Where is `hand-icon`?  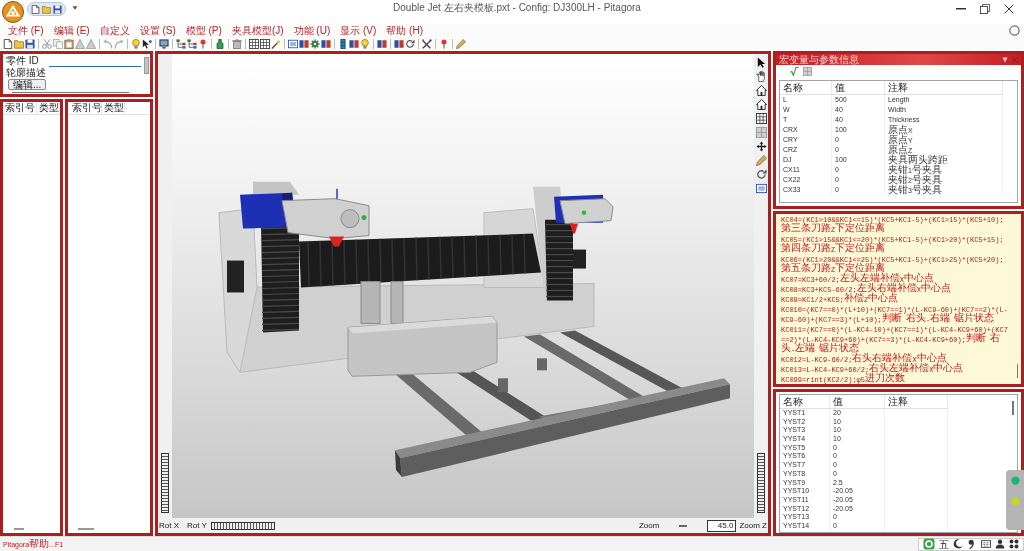
hand-icon is located at coordinates (761, 76).